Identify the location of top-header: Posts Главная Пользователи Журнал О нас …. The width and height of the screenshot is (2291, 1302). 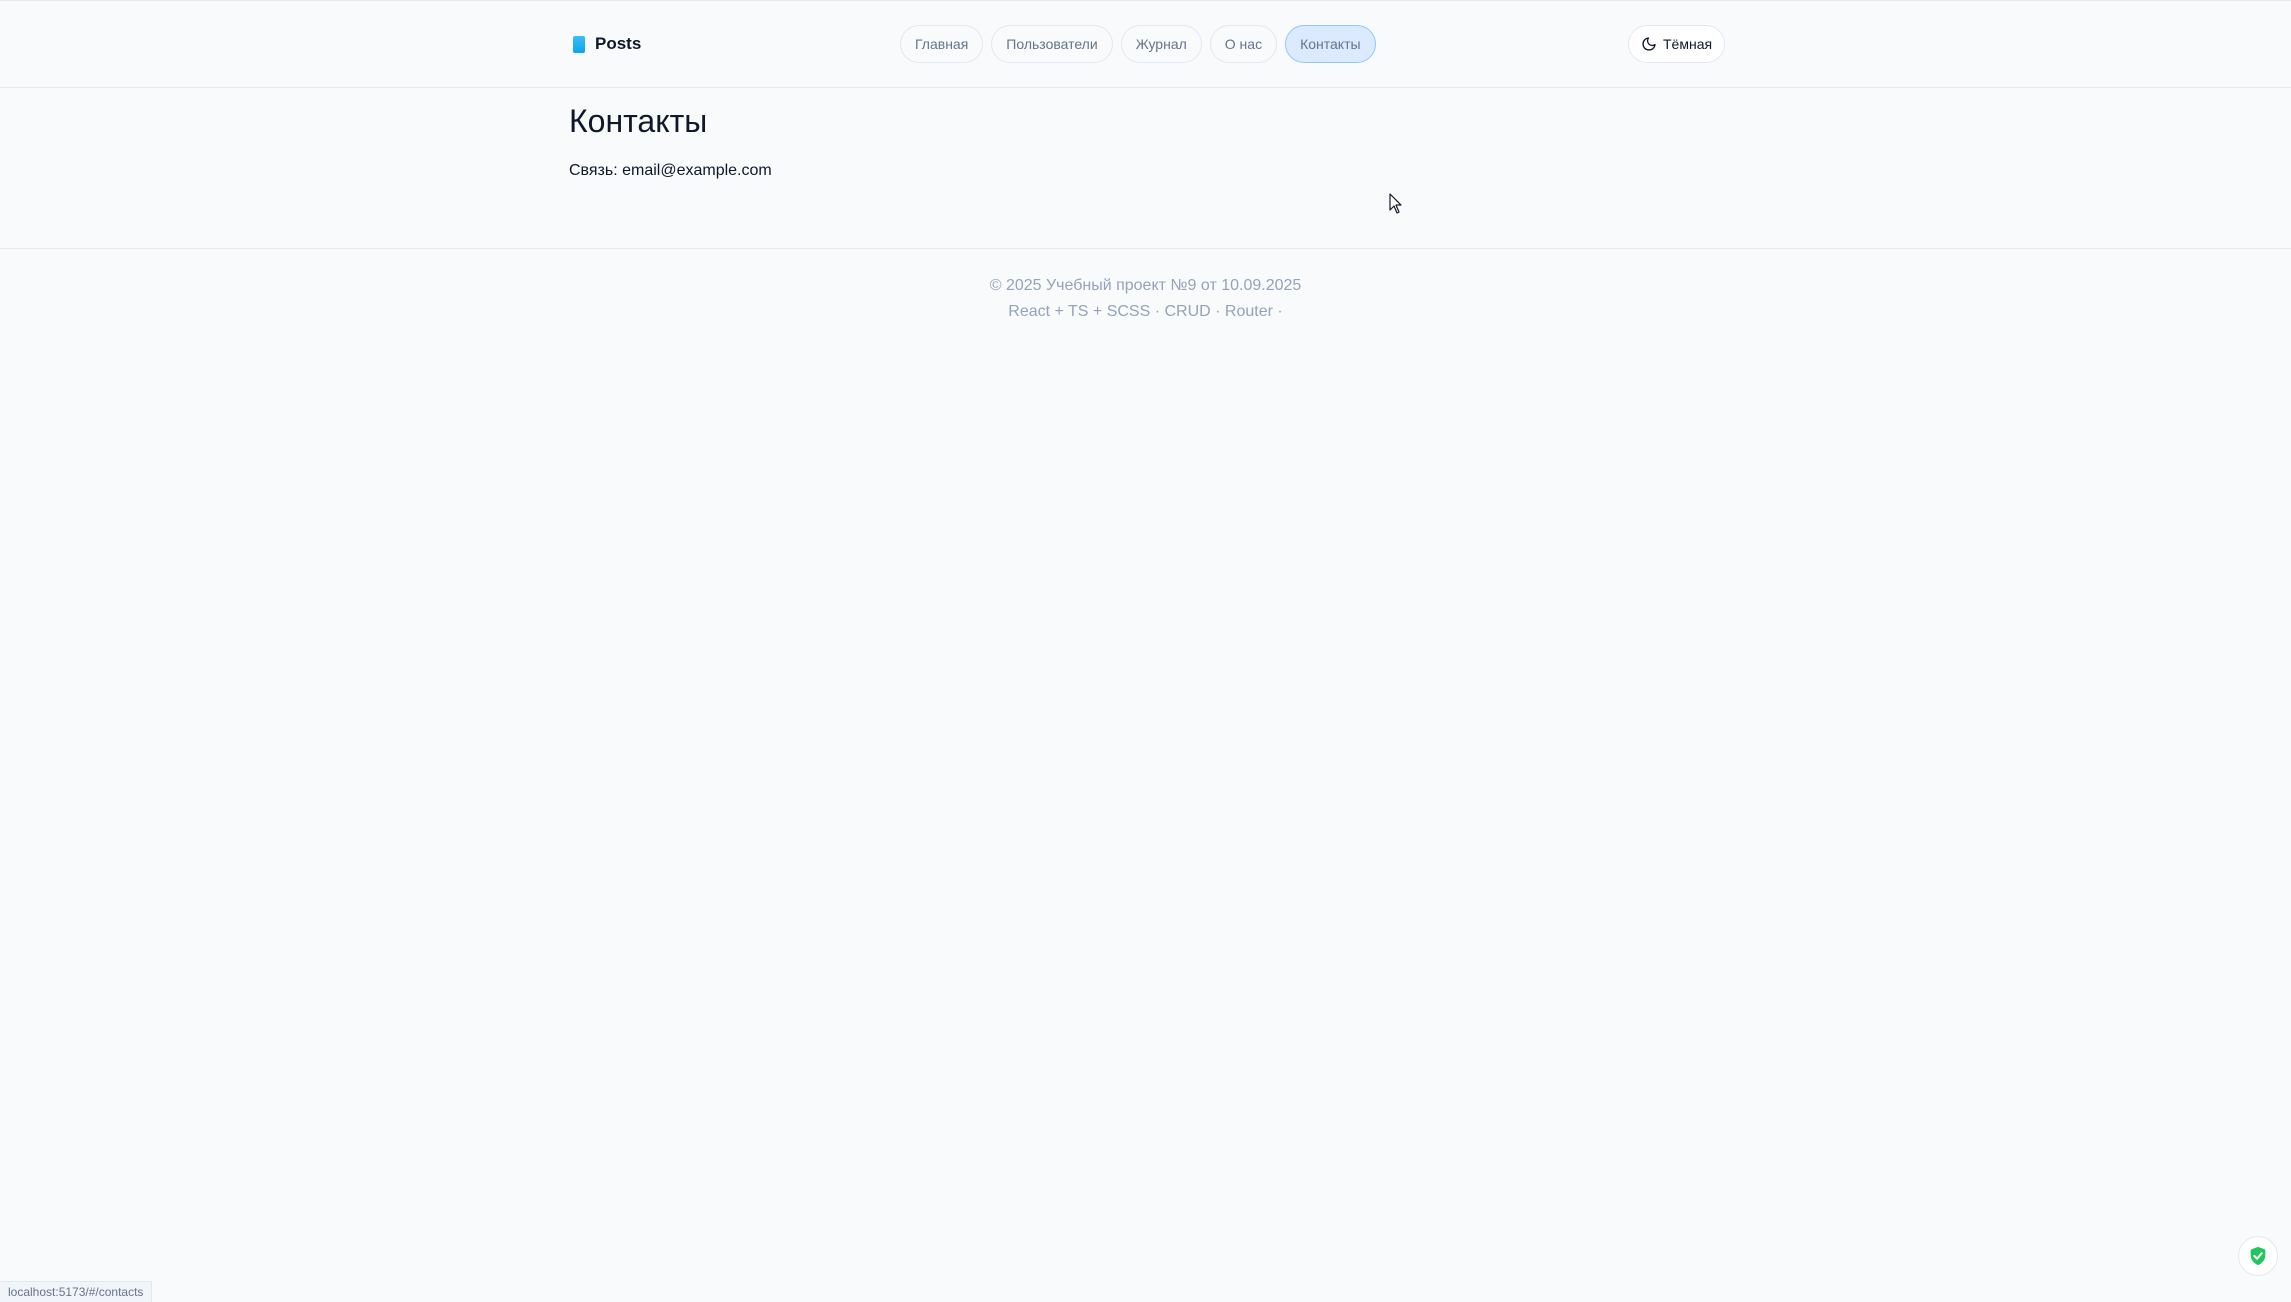
(1145, 44).